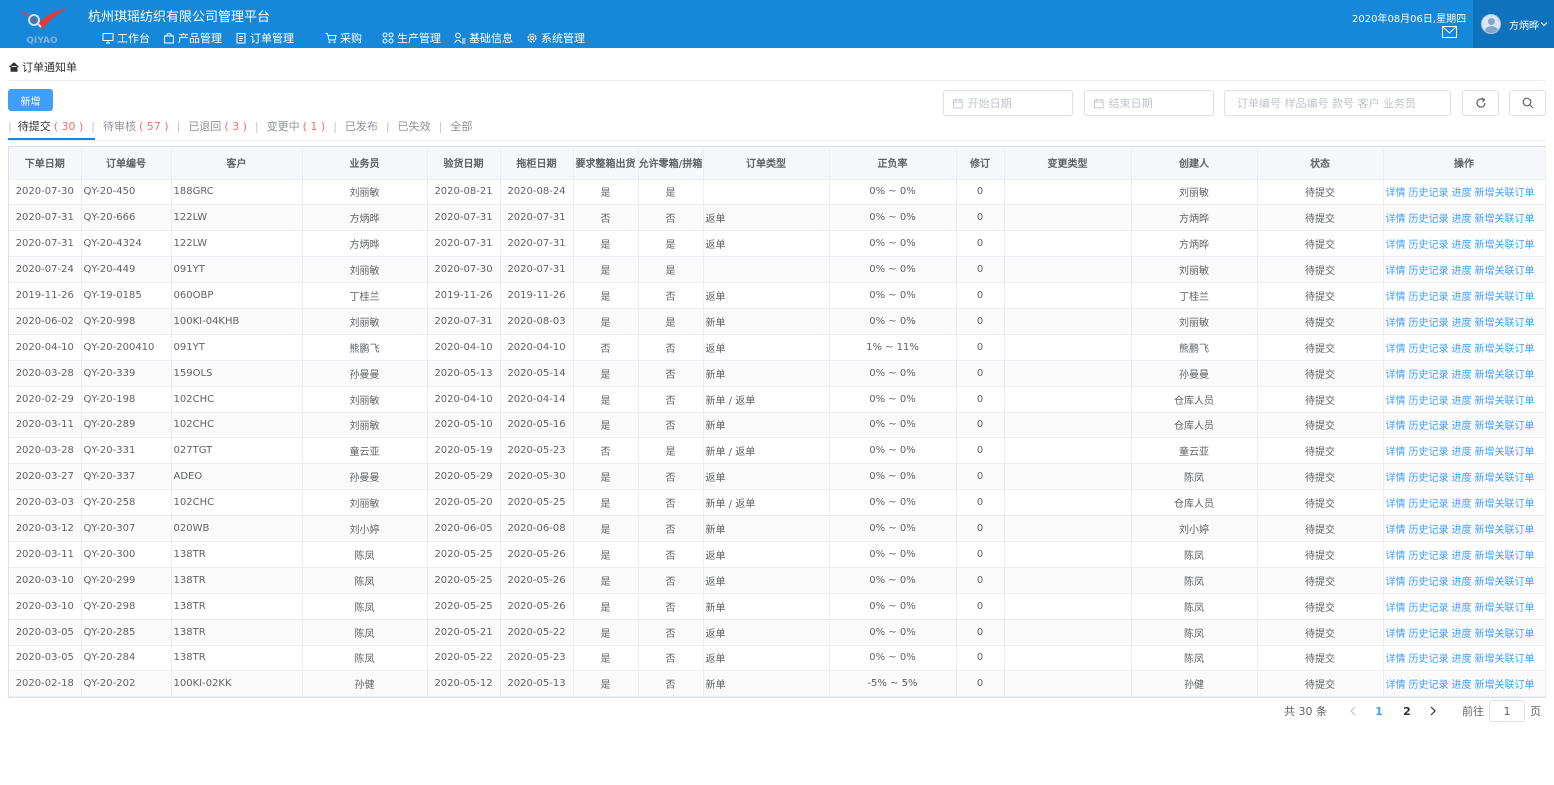 The image size is (1554, 785). What do you see at coordinates (980, 163) in the screenshot?
I see `col-revision: 修订` at bounding box center [980, 163].